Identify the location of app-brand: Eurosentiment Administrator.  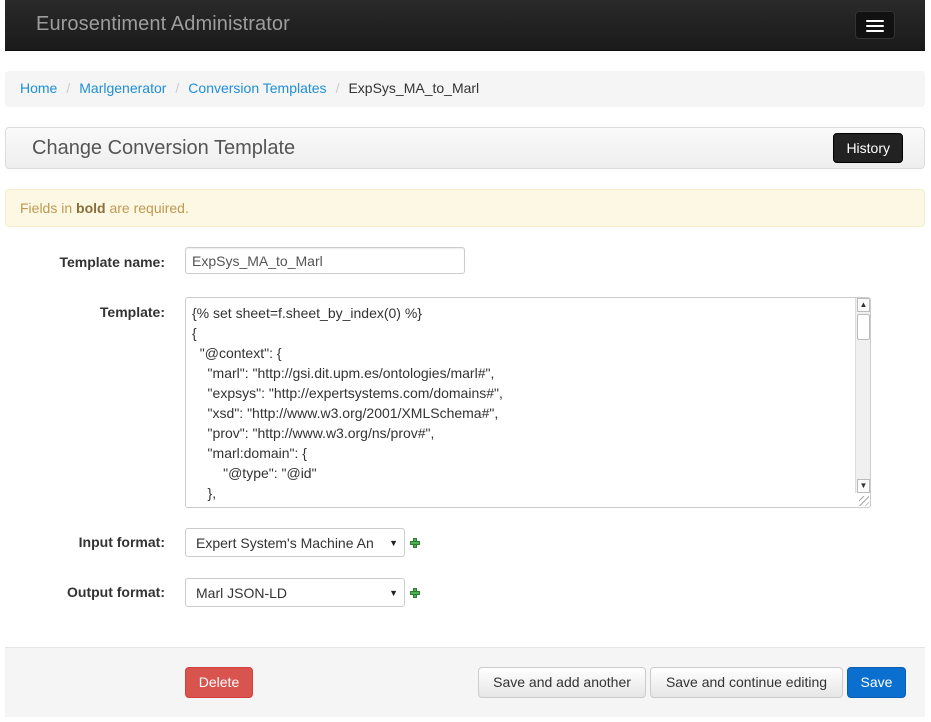
(163, 24).